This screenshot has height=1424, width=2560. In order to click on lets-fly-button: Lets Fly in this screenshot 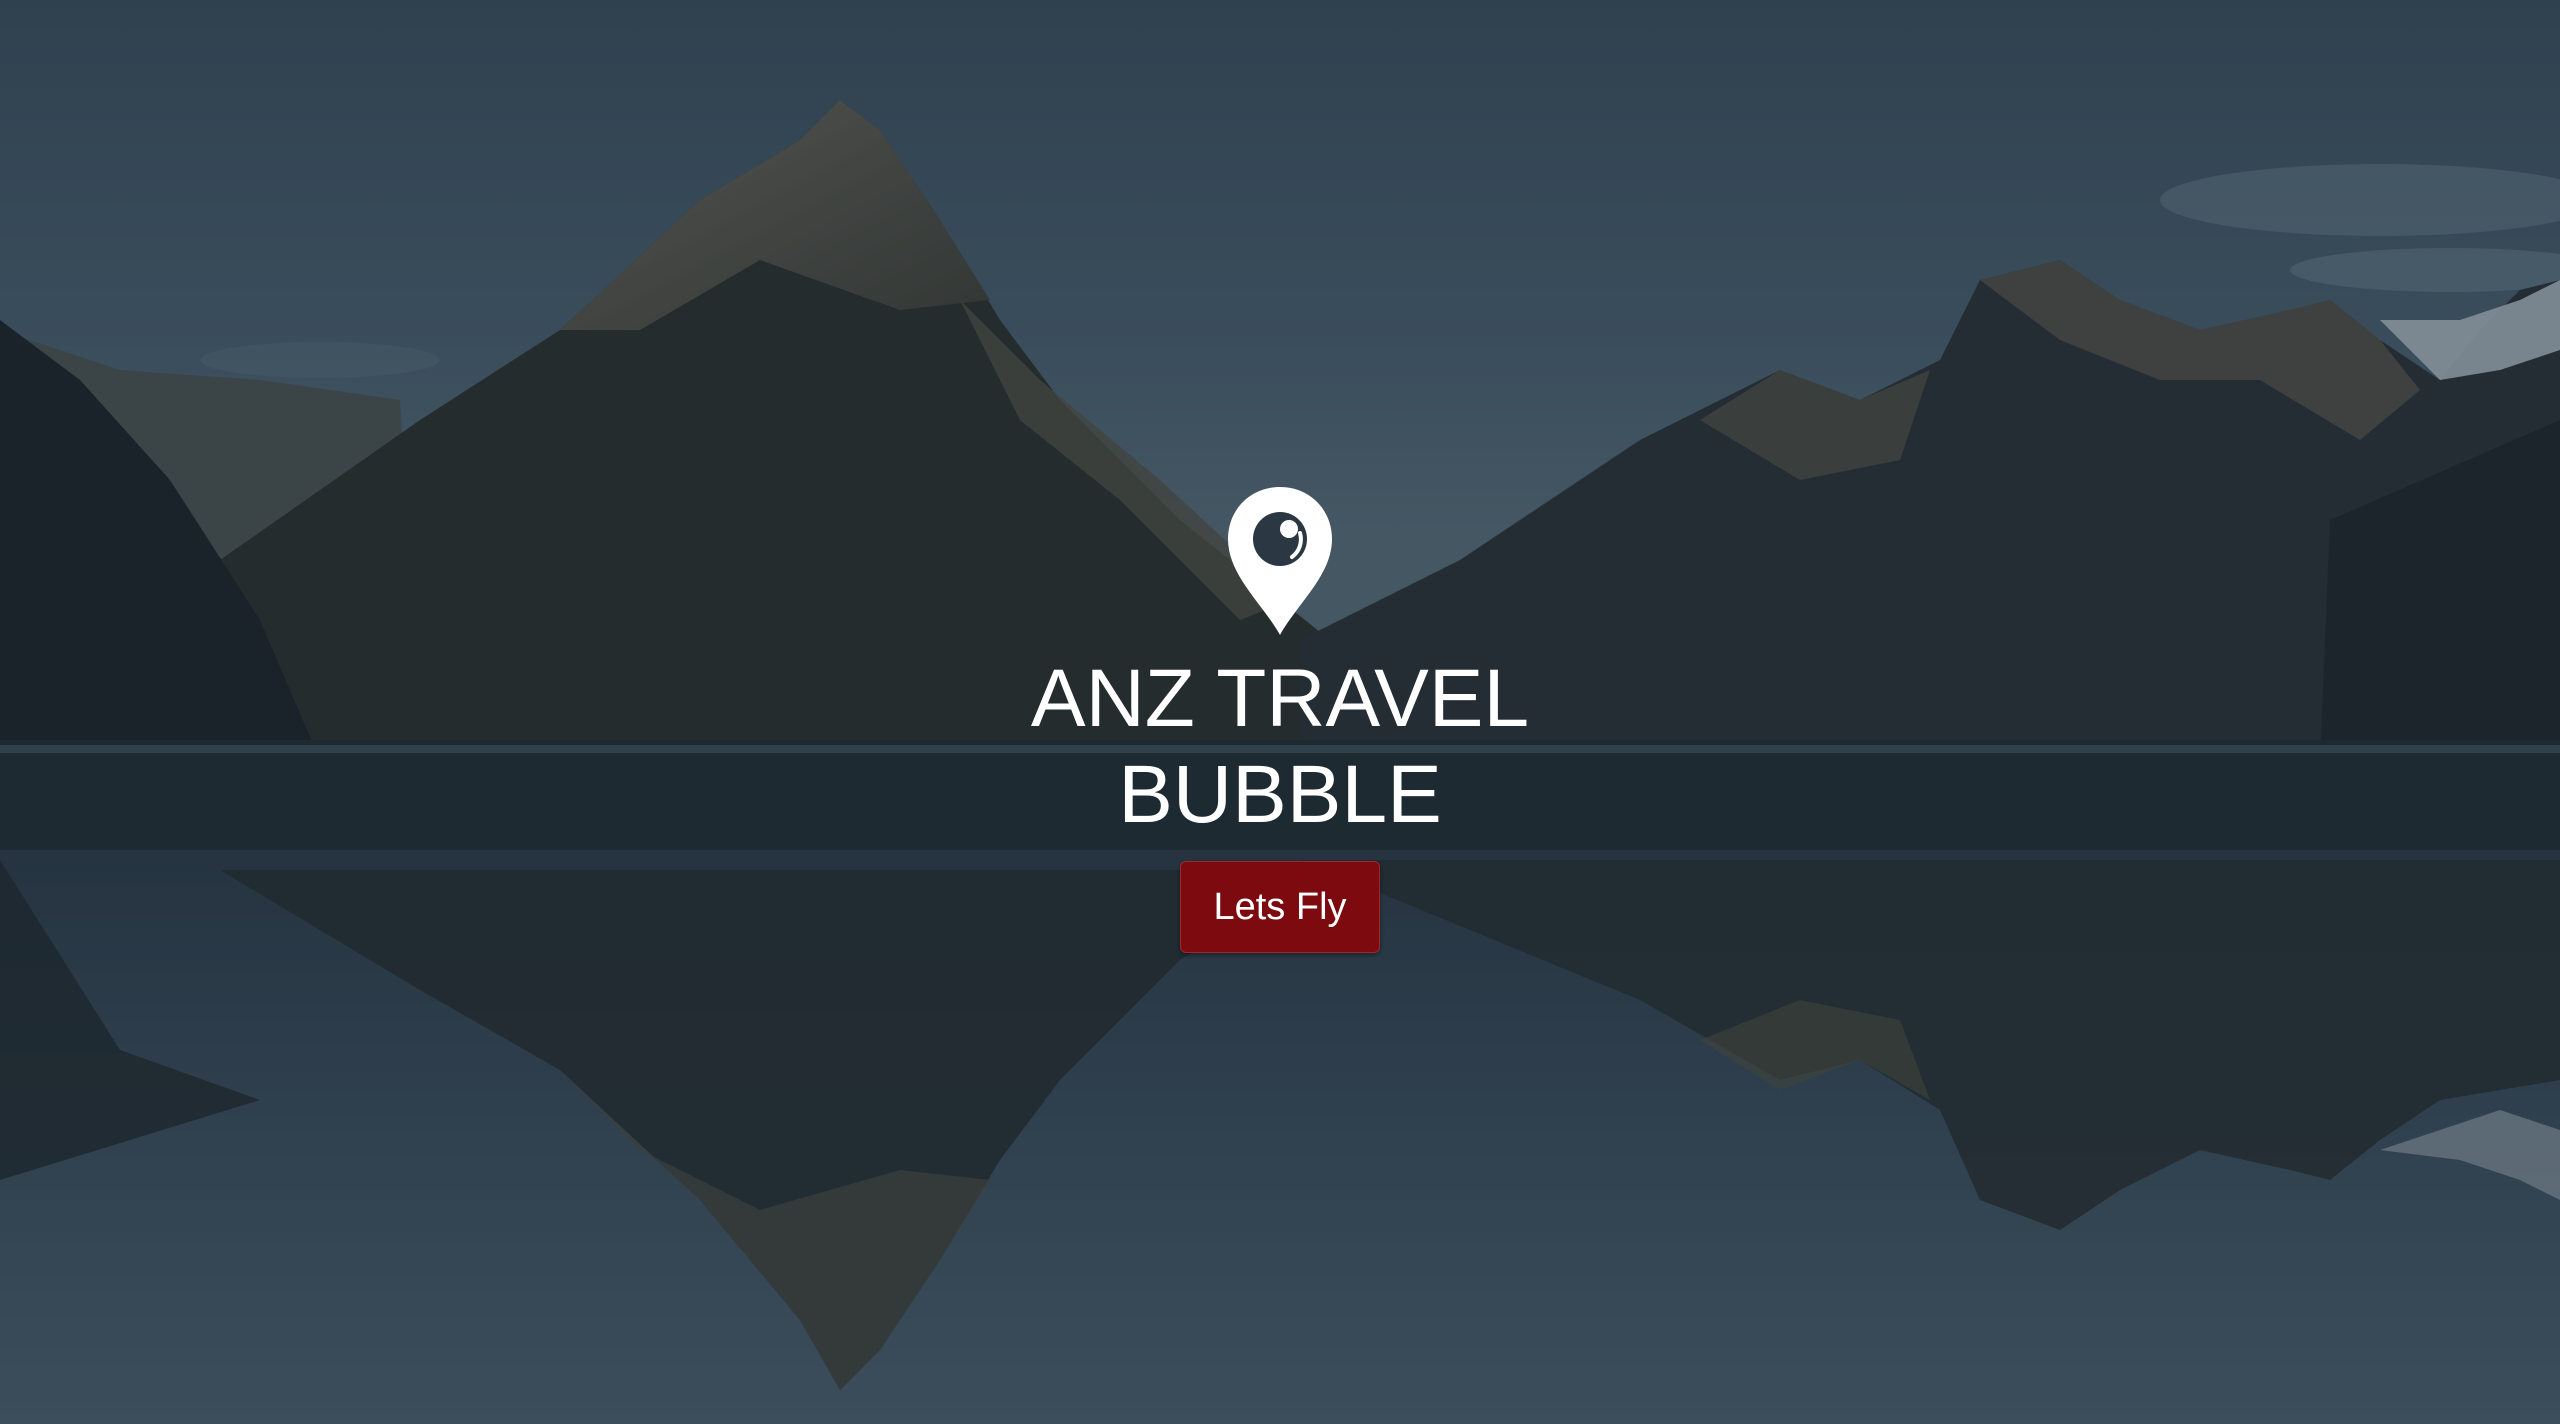, I will do `click(1280, 907)`.